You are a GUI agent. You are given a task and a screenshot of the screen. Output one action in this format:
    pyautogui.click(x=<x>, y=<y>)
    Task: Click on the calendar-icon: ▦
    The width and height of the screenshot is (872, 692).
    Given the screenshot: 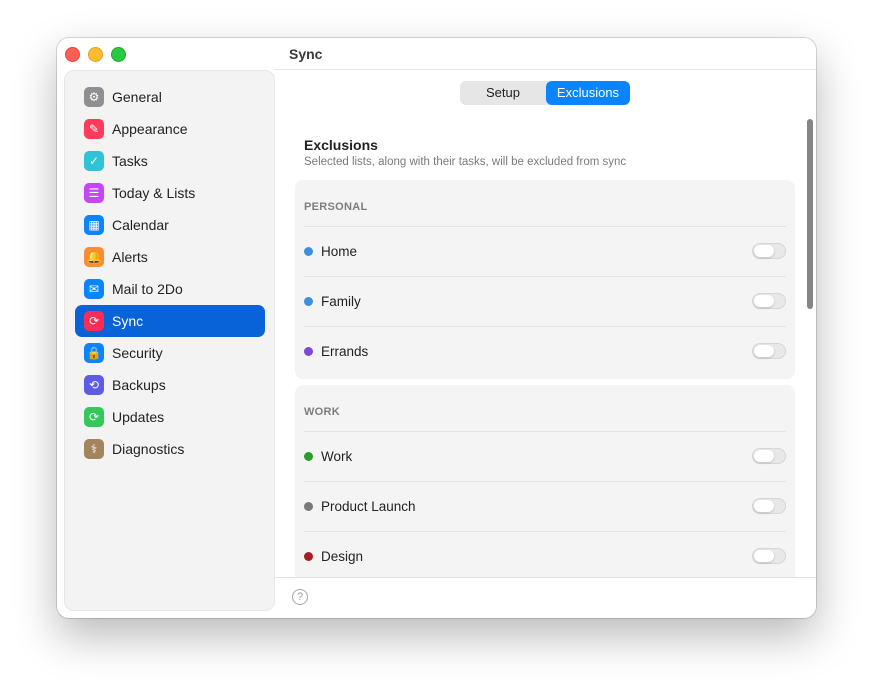 What is the action you would take?
    pyautogui.click(x=94, y=225)
    